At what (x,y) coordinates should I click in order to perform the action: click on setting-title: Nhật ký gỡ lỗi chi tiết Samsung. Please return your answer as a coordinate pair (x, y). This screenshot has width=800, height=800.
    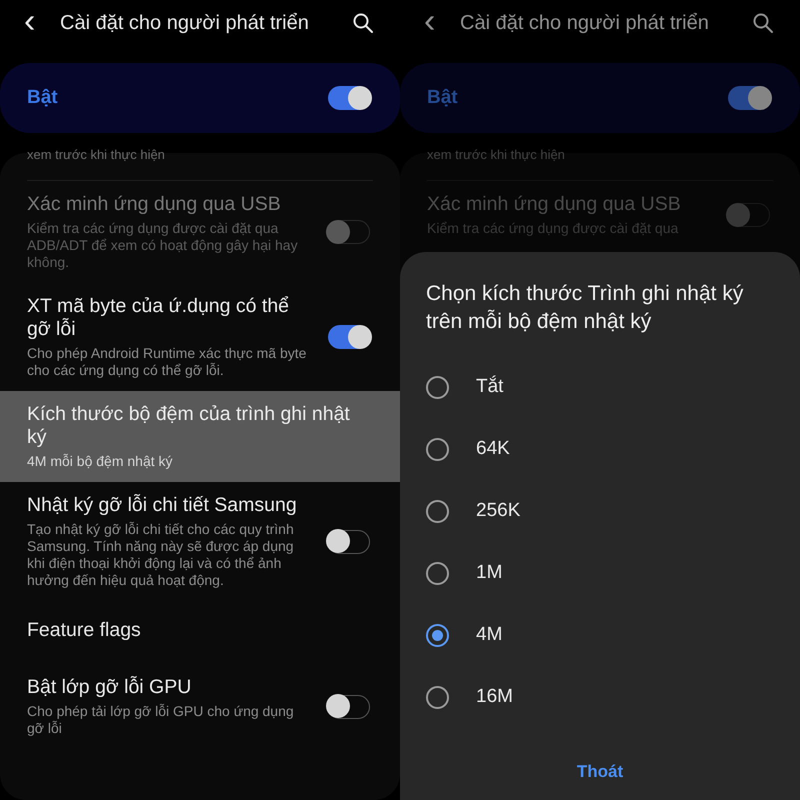
    Looking at the image, I should click on (162, 505).